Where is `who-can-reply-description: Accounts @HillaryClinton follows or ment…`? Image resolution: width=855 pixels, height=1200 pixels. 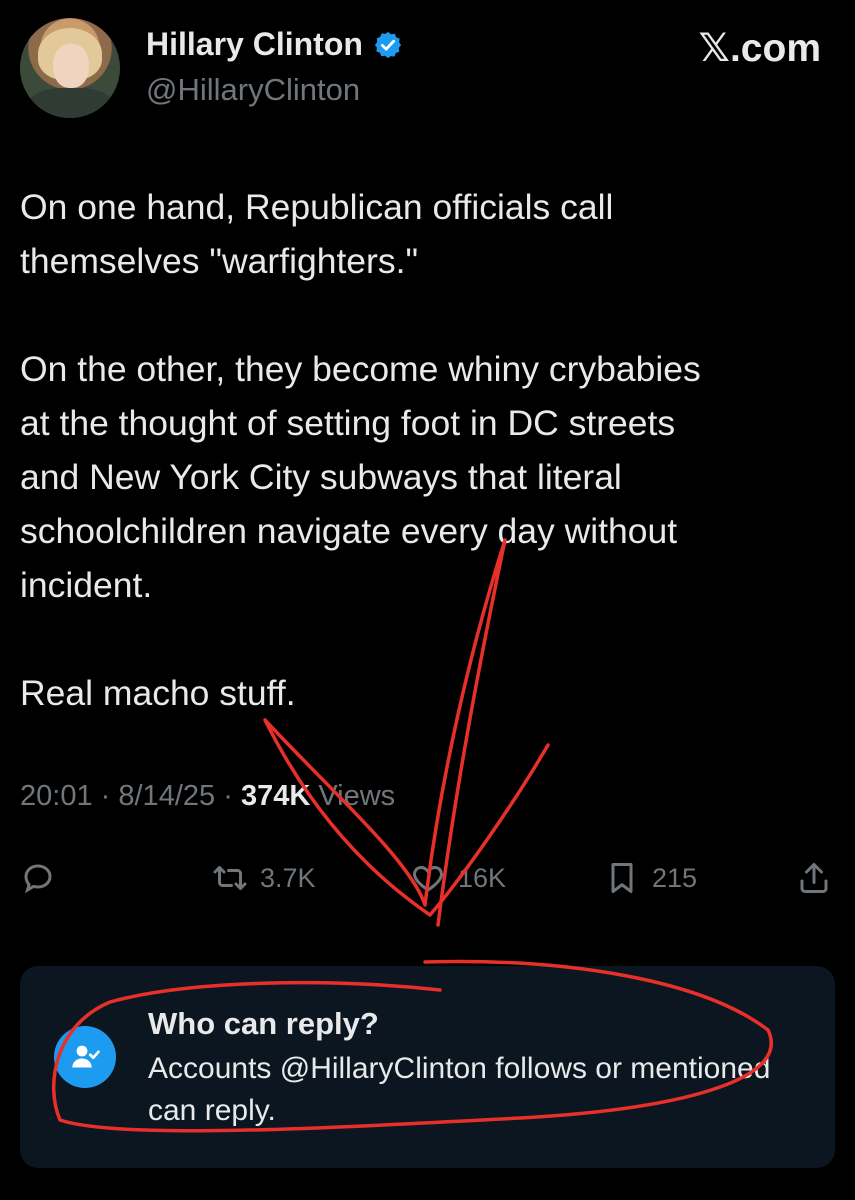
who-can-reply-description: Accounts @HillaryClinton follows or ment… is located at coordinates (459, 1089).